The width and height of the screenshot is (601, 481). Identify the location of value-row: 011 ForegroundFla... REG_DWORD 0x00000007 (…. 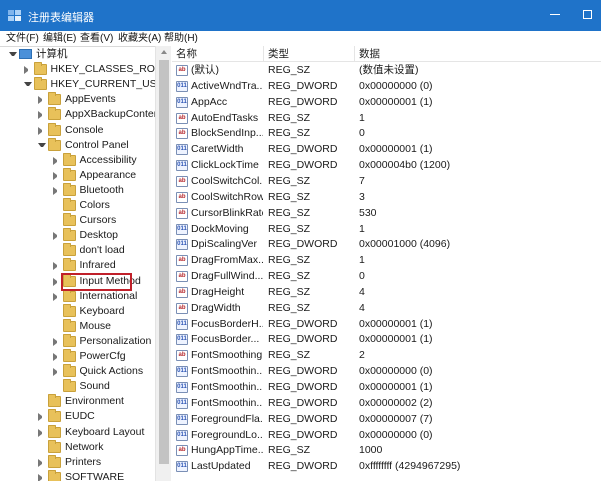
(386, 419).